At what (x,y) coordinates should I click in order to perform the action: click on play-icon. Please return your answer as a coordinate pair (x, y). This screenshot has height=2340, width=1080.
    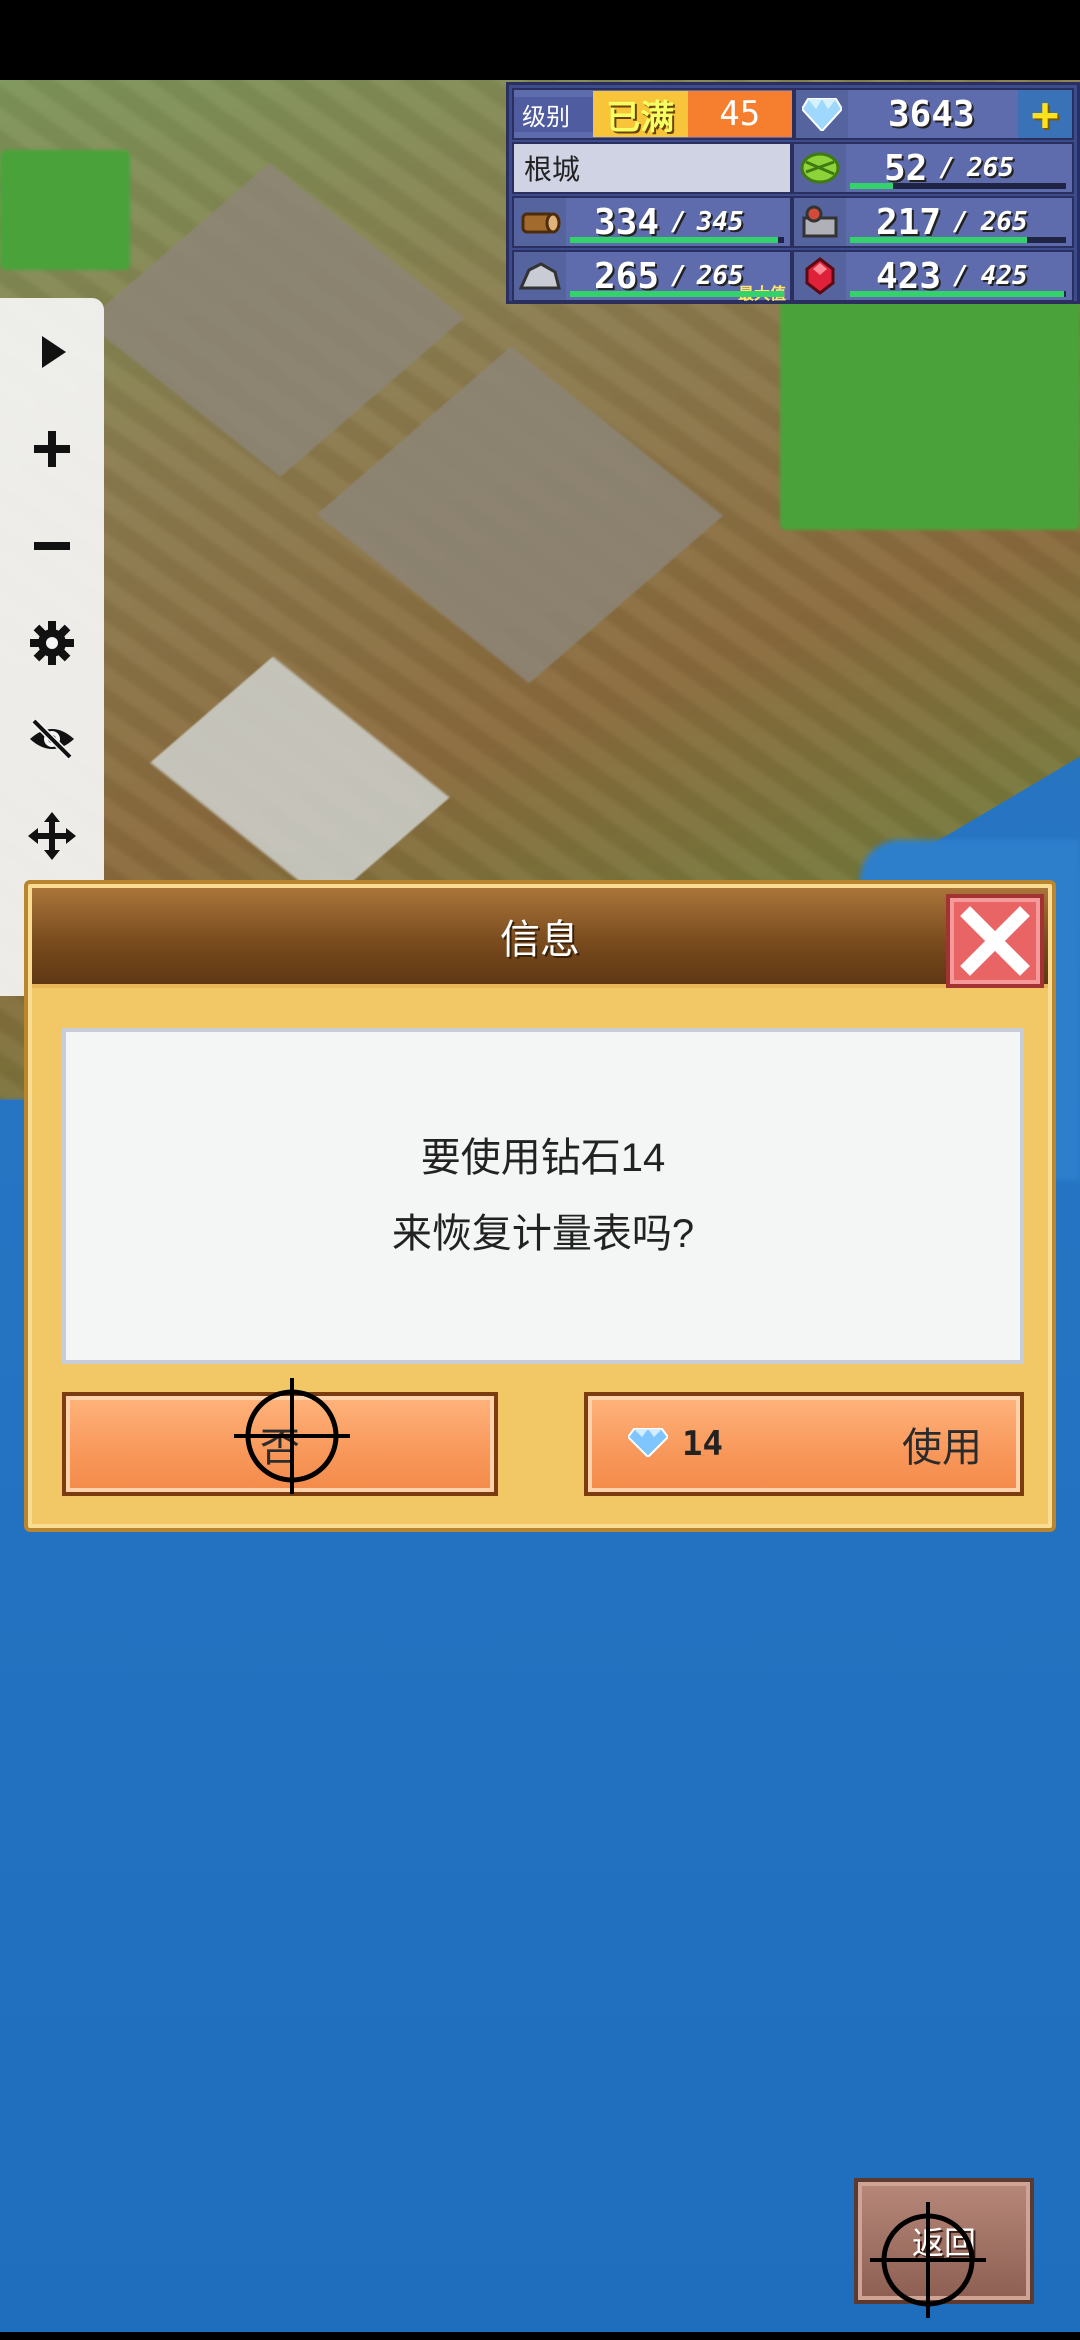
    Looking at the image, I should click on (54, 351).